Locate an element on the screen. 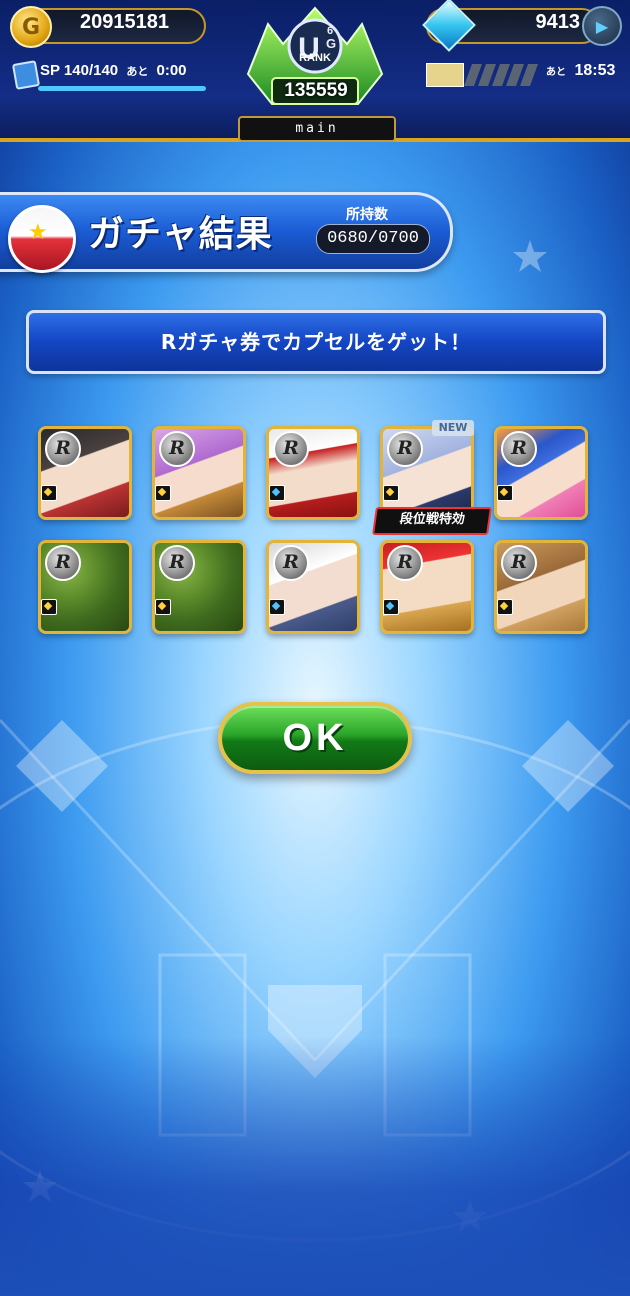  gem-value: 9413 is located at coordinates (558, 22).